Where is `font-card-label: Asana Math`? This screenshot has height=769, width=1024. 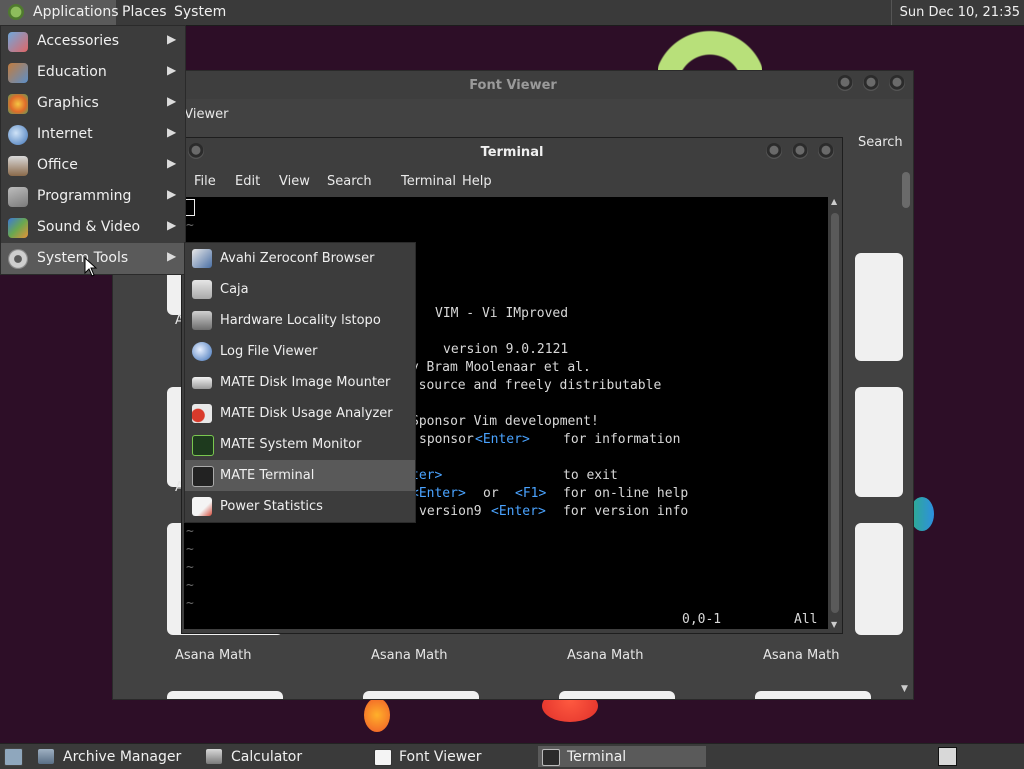 font-card-label: Asana Math is located at coordinates (801, 655).